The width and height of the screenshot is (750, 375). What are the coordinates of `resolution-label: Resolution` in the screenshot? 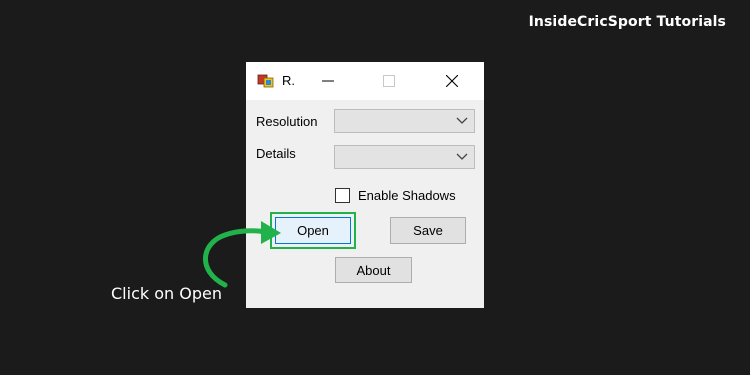 It's located at (287, 121).